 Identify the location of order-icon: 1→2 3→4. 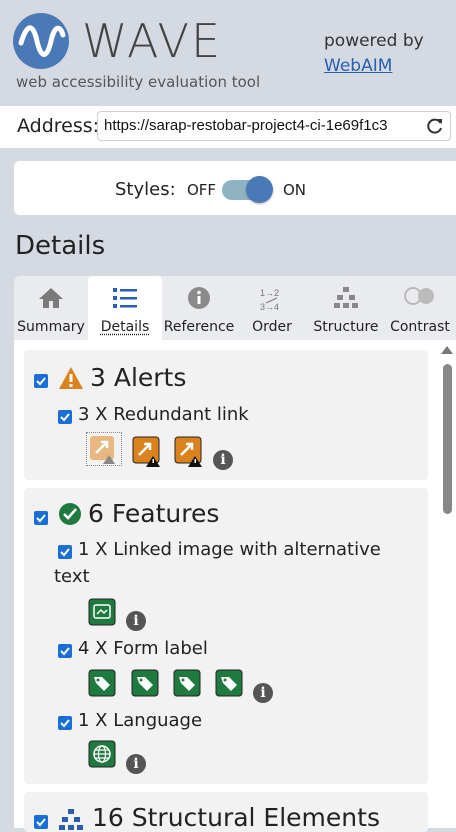
(269, 300).